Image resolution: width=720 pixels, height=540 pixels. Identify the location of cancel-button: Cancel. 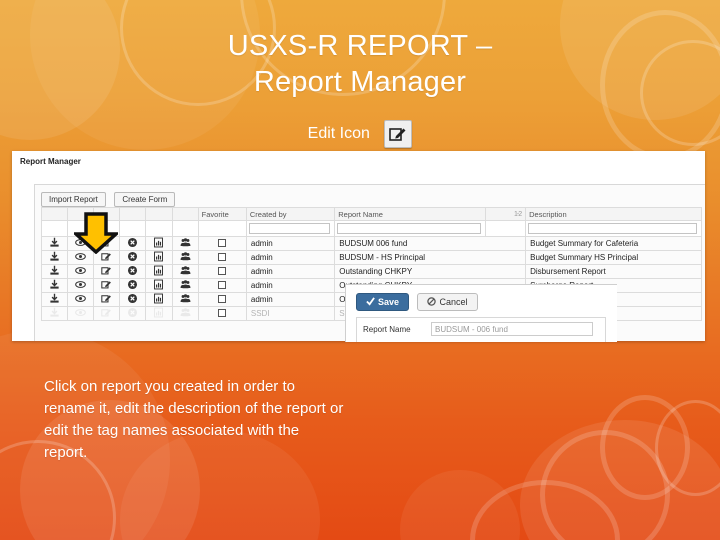
(447, 302).